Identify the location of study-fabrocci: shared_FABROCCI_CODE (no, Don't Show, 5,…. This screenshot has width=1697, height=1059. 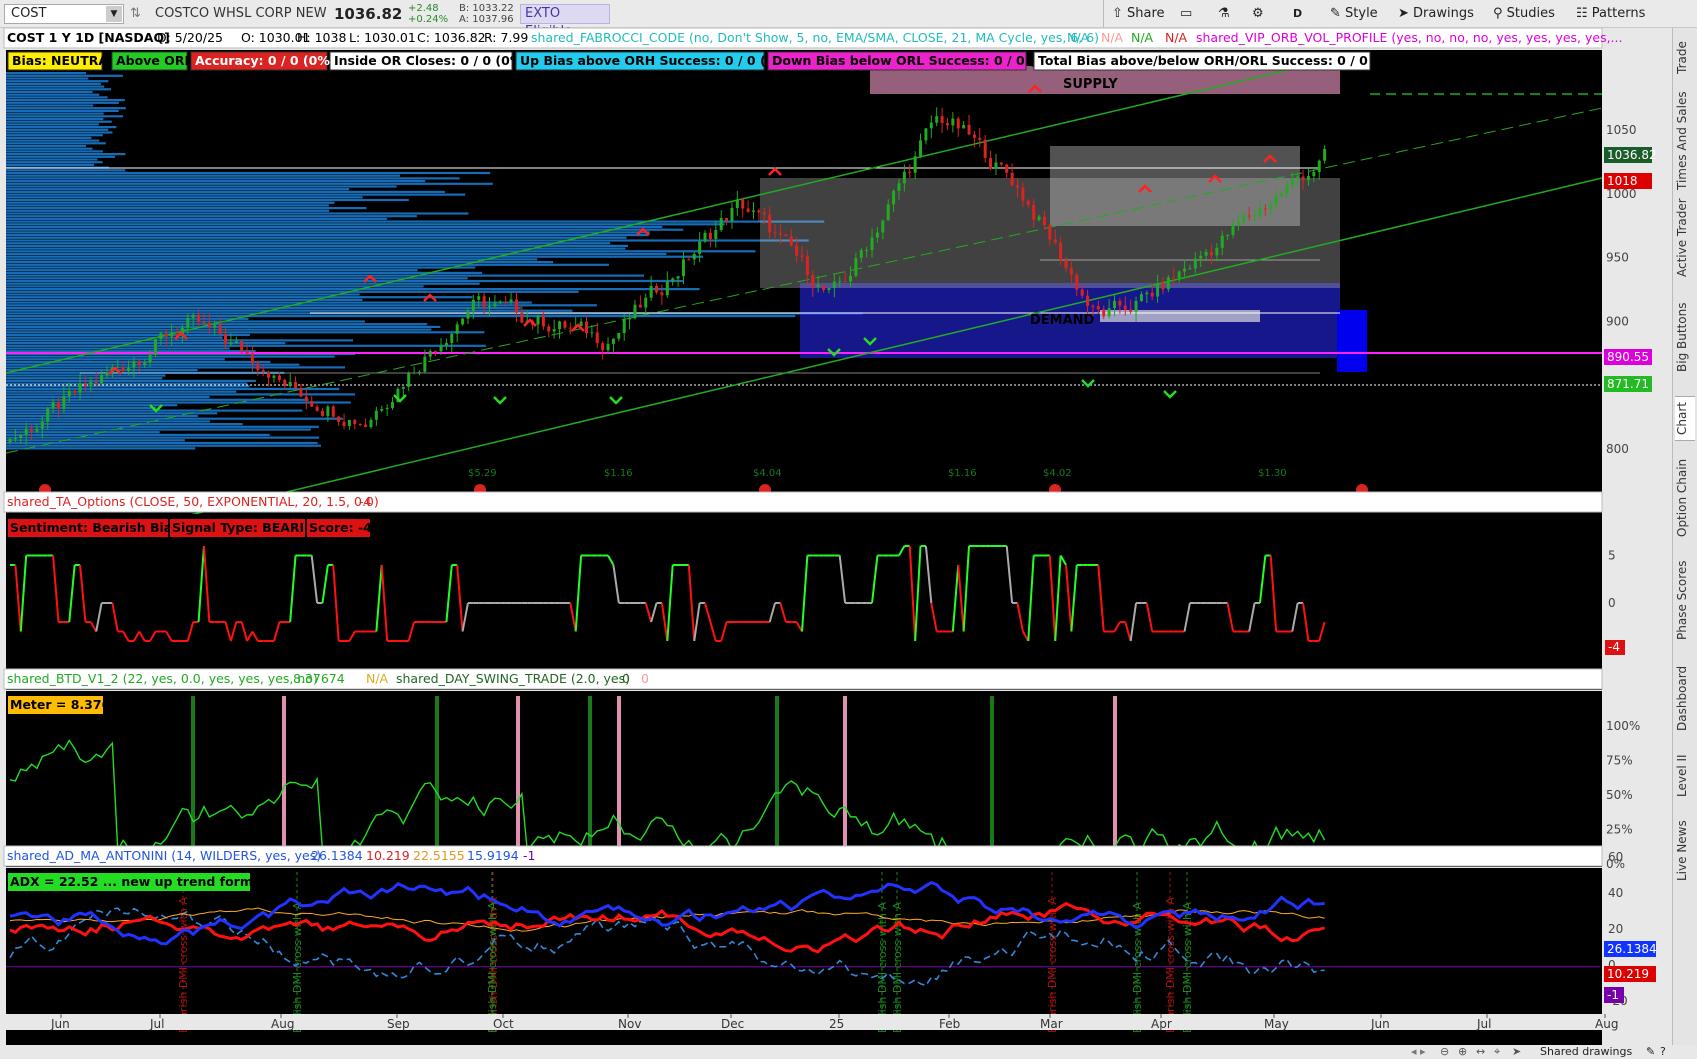
(815, 37).